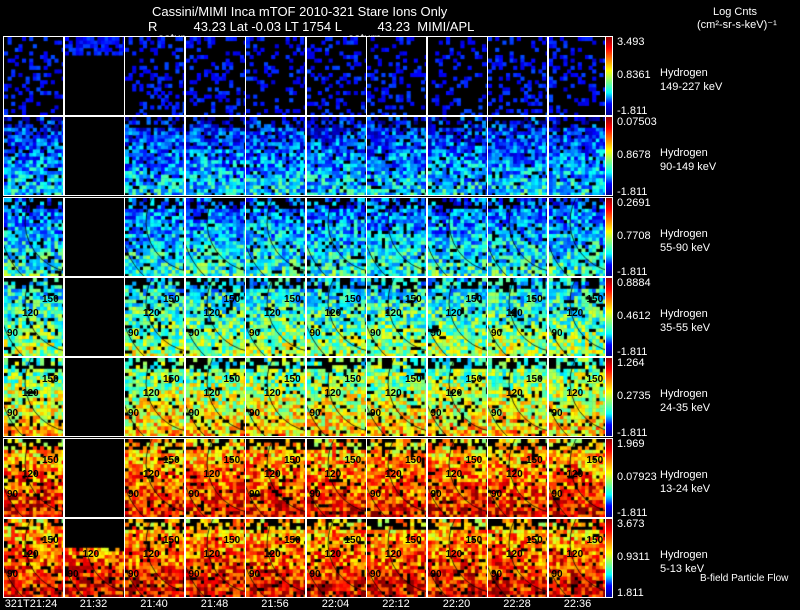 The height and width of the screenshot is (610, 800). I want to click on species-label: Hydrogen, so click(684, 554).